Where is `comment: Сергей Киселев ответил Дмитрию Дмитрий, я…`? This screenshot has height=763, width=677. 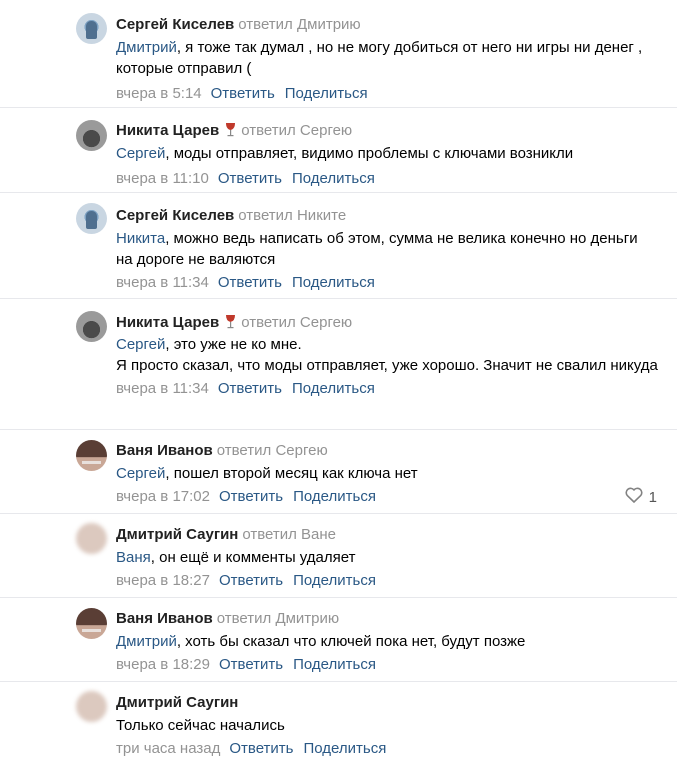
comment: Сергей Киселев ответил Дмитрию Дмитрий, я… is located at coordinates (338, 54).